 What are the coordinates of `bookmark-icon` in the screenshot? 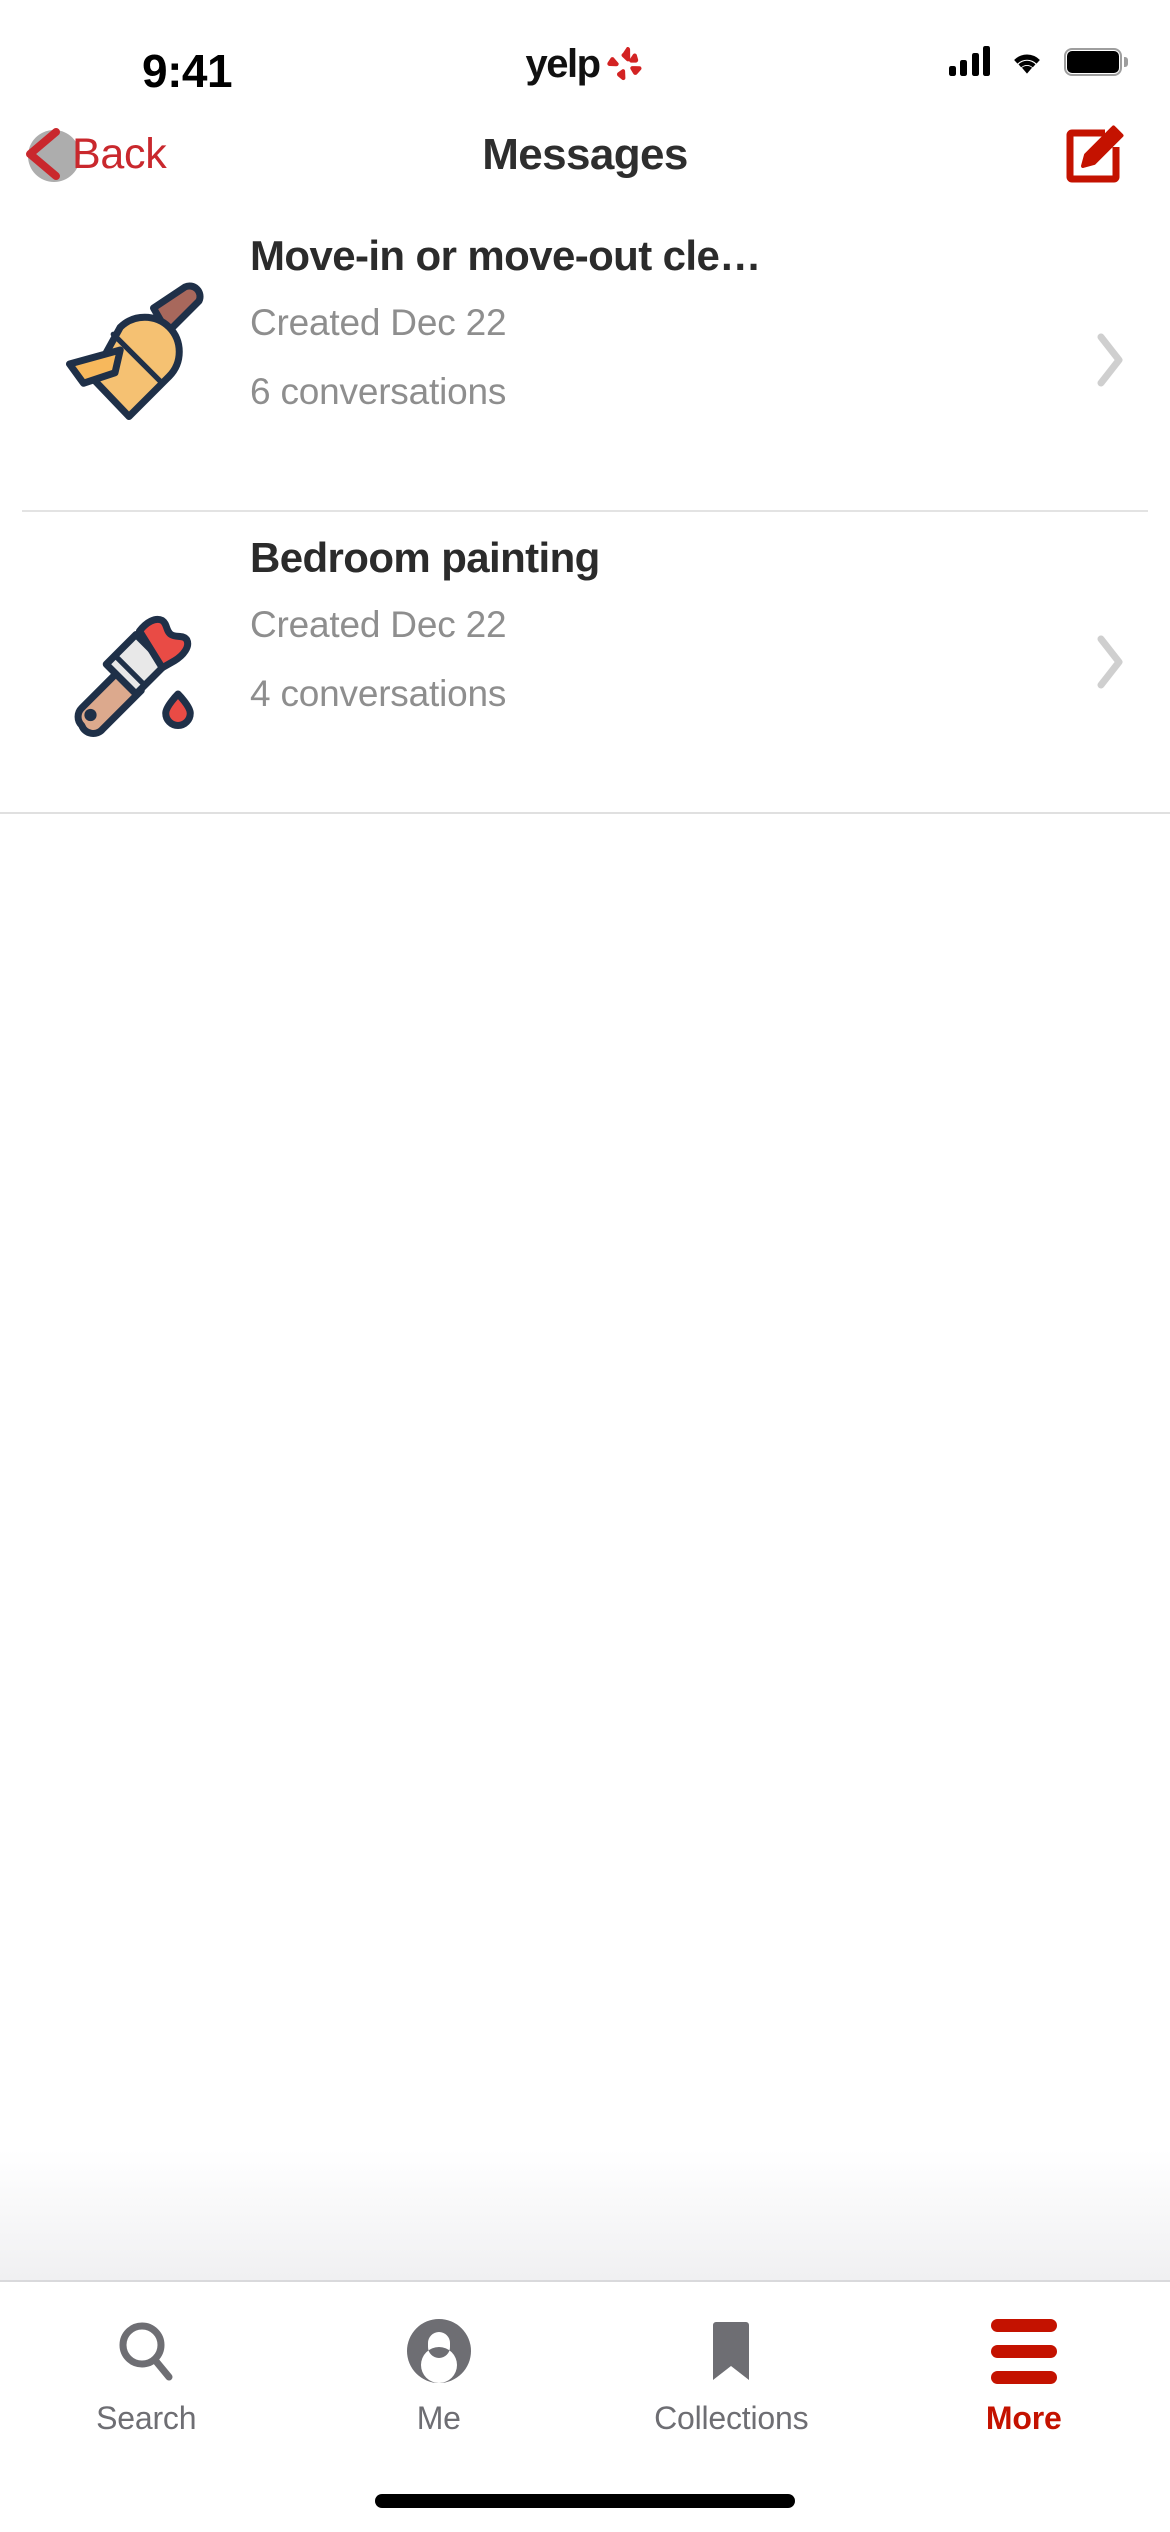 It's located at (731, 2351).